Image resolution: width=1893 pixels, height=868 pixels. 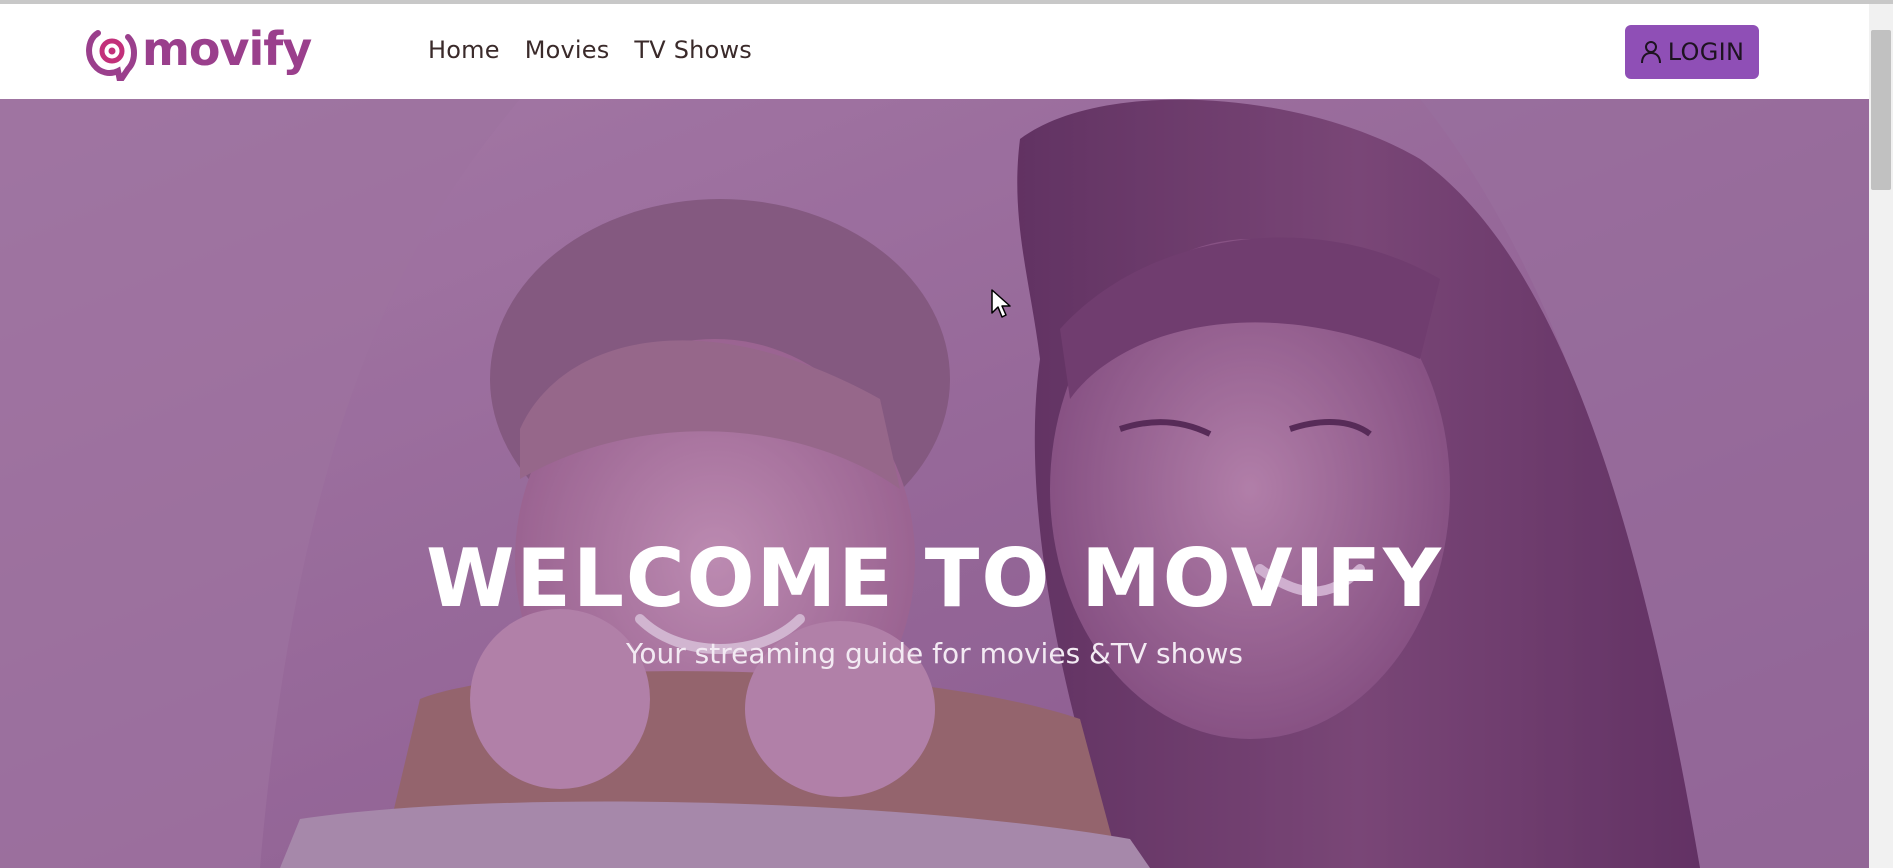 I want to click on main-nav: Home Movies TV Shows, so click(x=590, y=50).